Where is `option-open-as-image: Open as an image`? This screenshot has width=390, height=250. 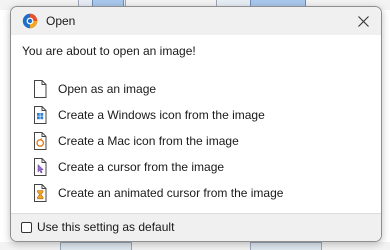
option-open-as-image: Open as an image is located at coordinates (94, 89).